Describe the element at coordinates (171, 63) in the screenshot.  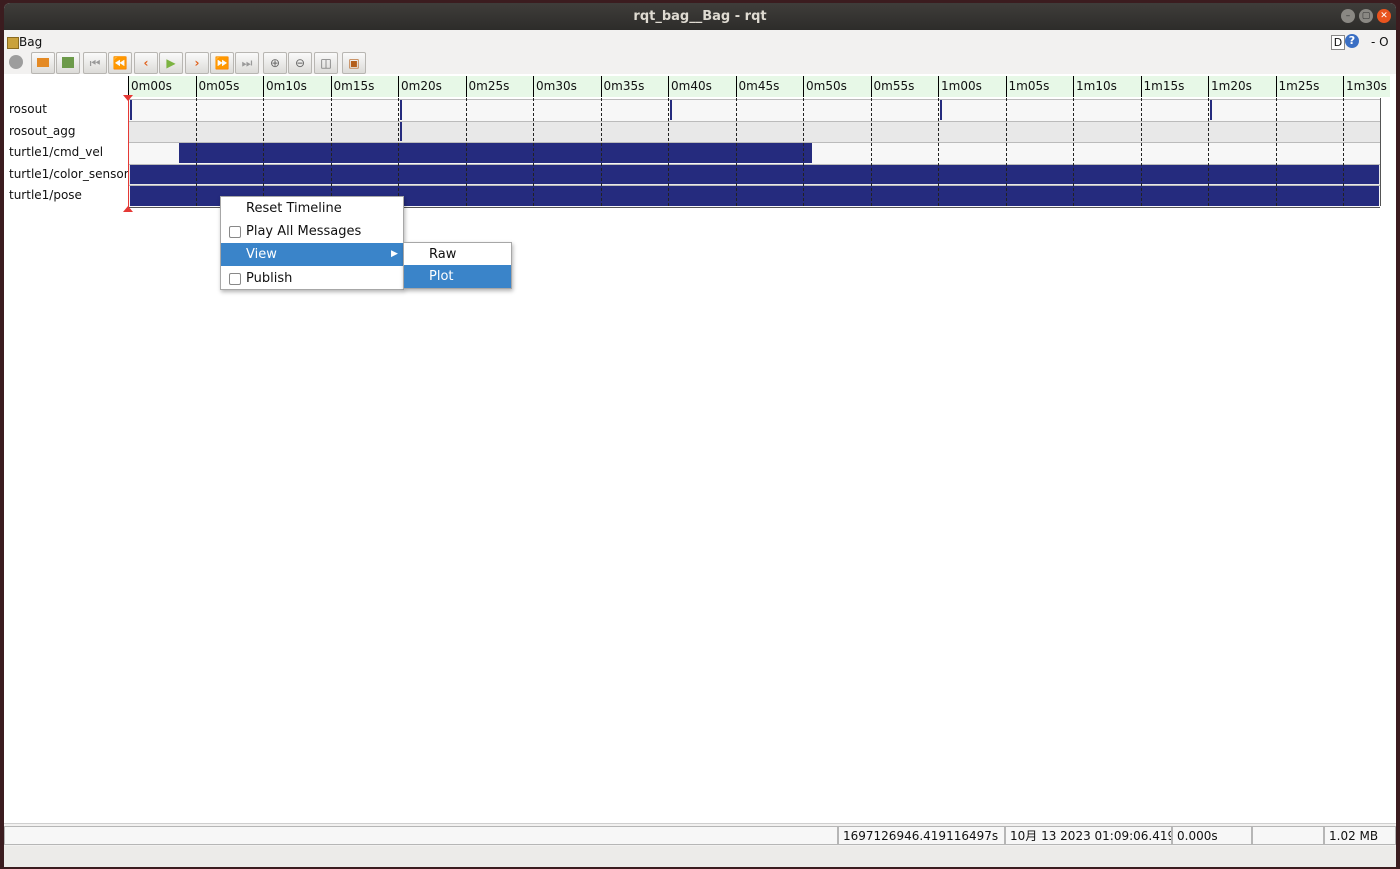
I see `play-icon: ▶` at that location.